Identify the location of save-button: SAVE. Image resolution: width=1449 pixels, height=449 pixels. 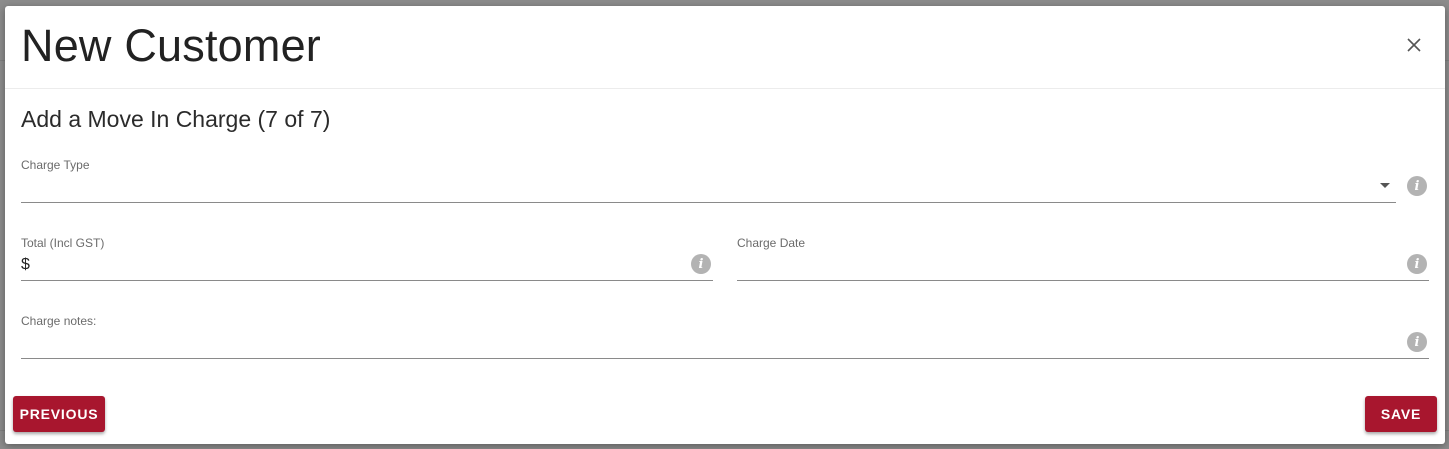
(1401, 414).